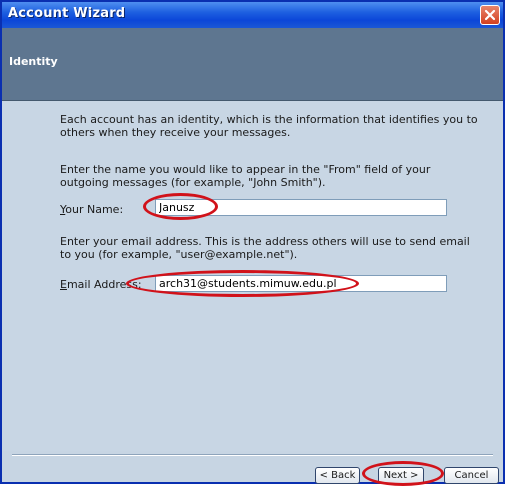  I want to click on page-title: Identity, so click(33, 61).